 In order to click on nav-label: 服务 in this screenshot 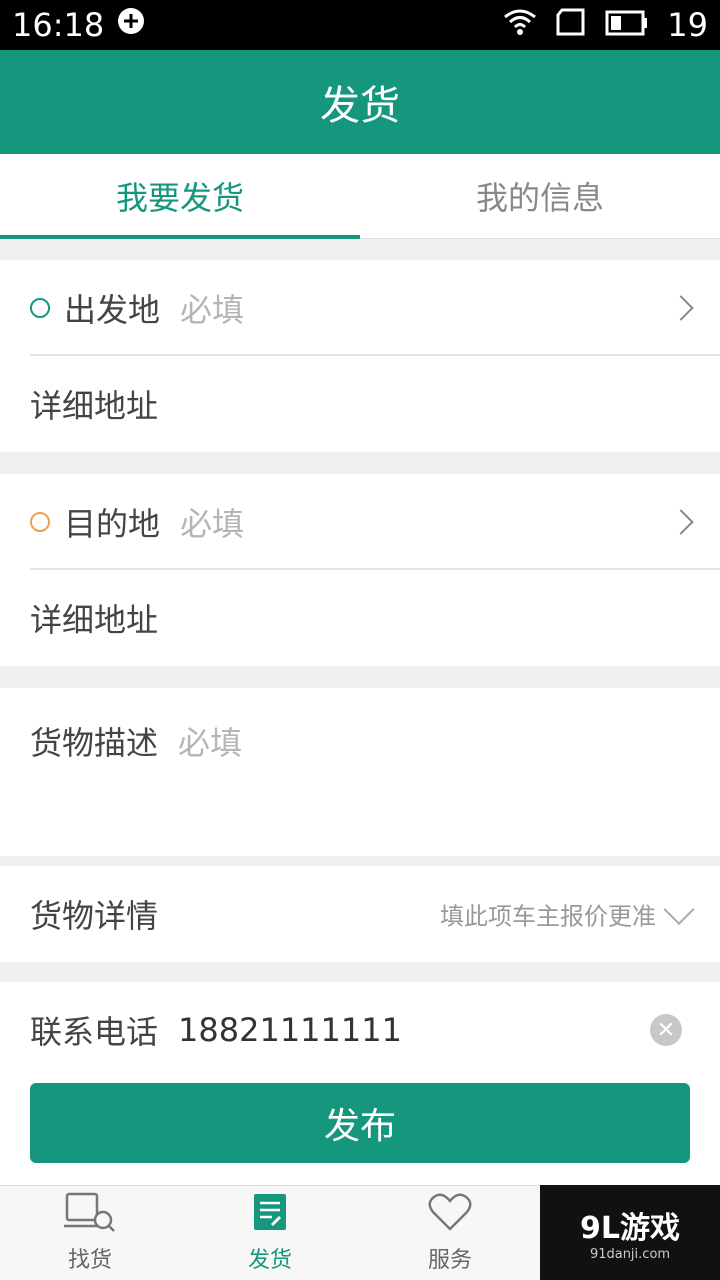, I will do `click(449, 1260)`.